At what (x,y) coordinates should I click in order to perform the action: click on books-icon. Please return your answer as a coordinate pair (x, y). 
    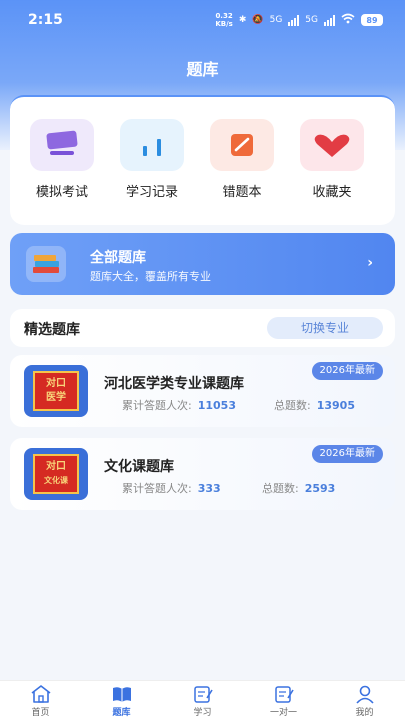
    Looking at the image, I should click on (46, 264).